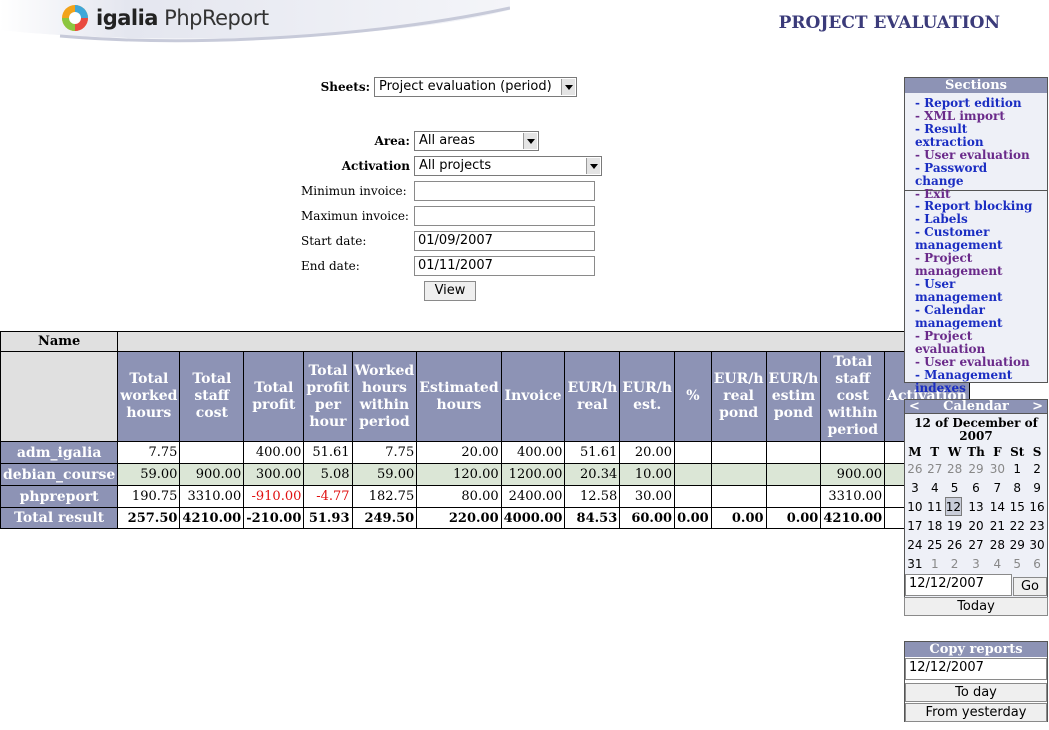  I want to click on calendar-day: 15, so click(1017, 506).